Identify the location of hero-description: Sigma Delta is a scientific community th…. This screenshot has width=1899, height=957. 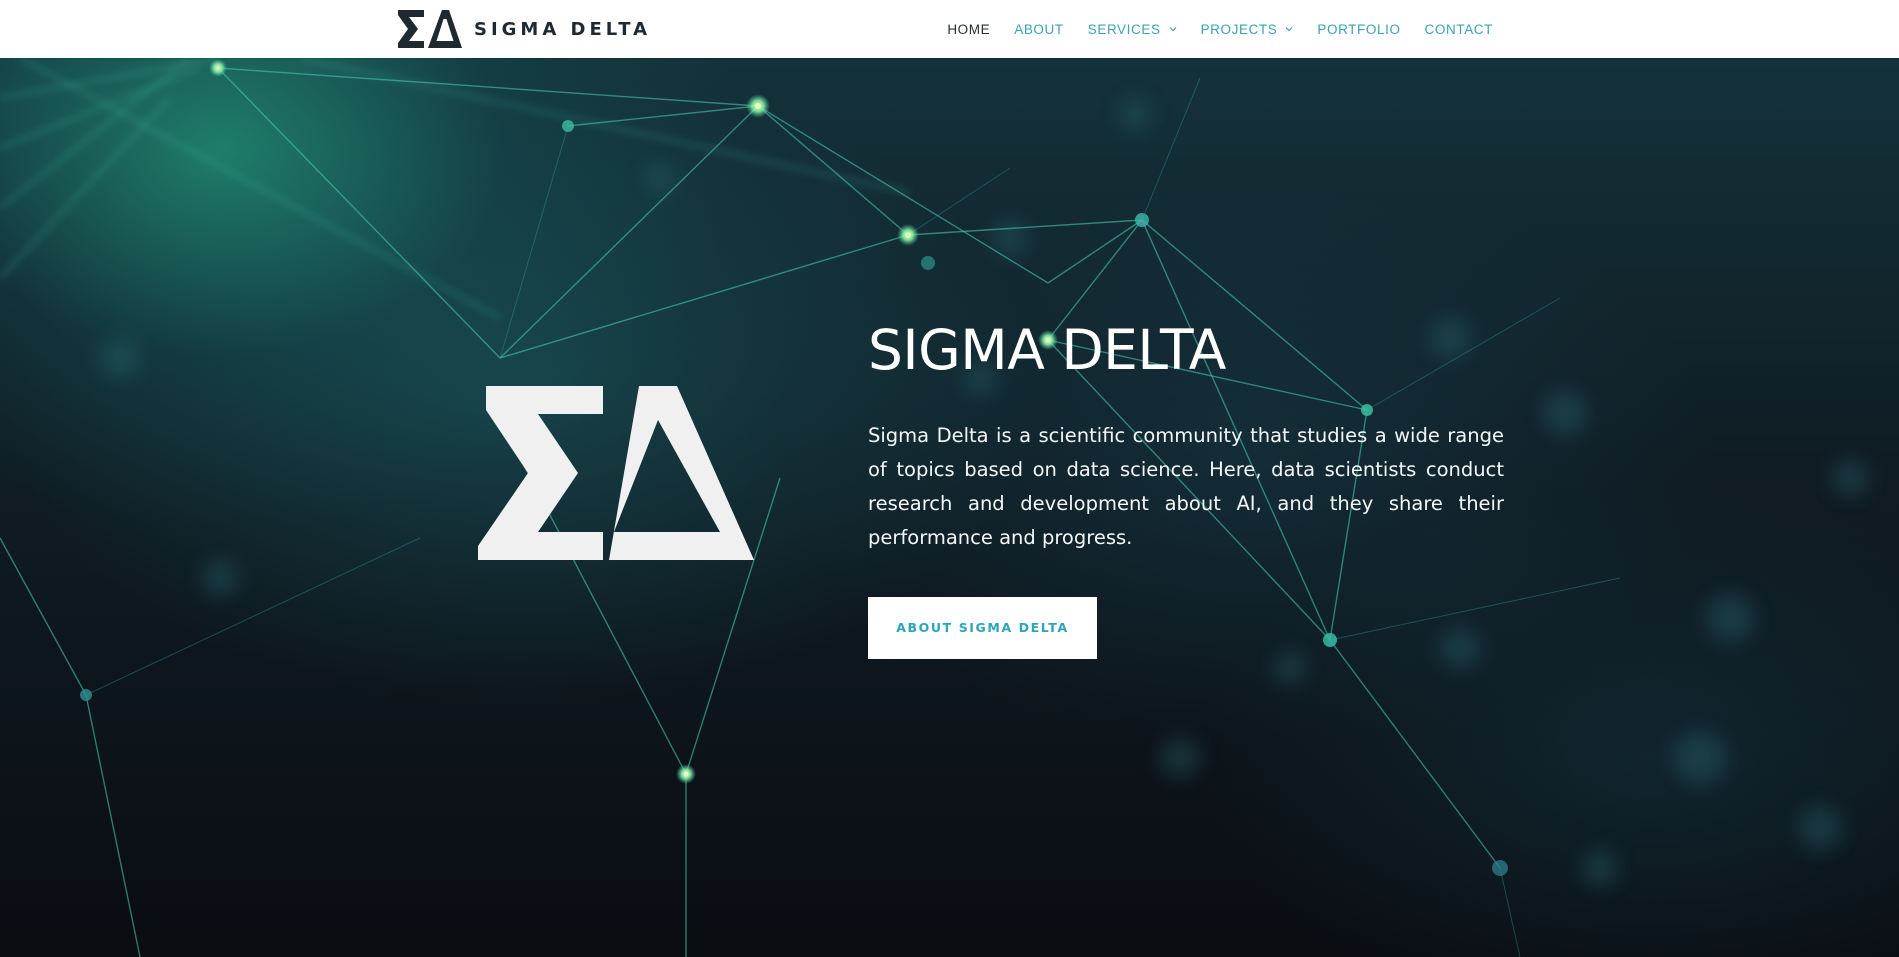
(1186, 486).